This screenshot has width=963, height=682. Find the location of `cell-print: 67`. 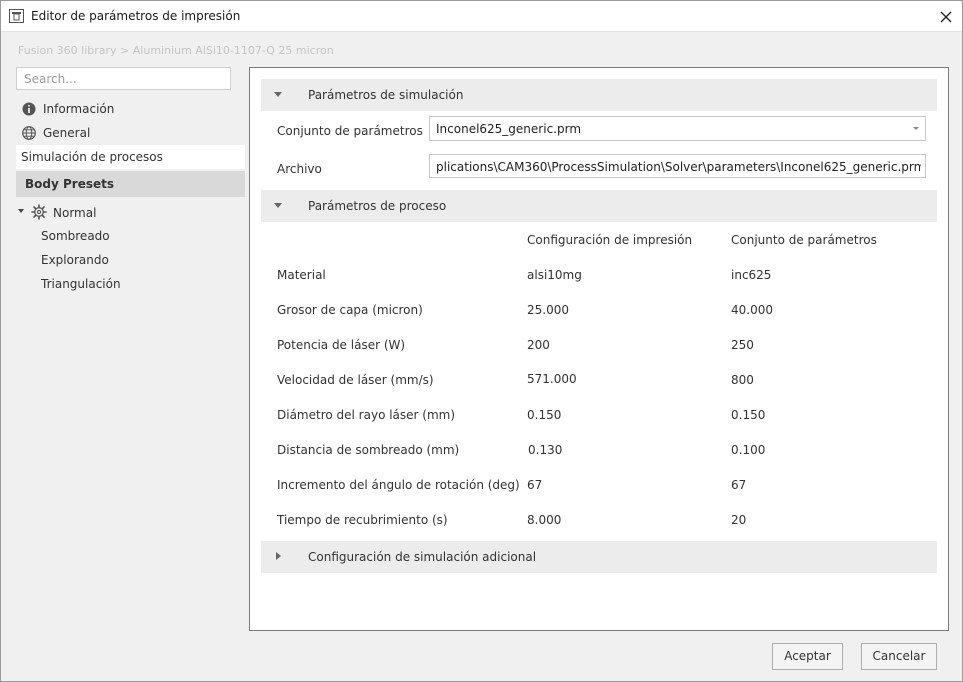

cell-print: 67 is located at coordinates (535, 485).